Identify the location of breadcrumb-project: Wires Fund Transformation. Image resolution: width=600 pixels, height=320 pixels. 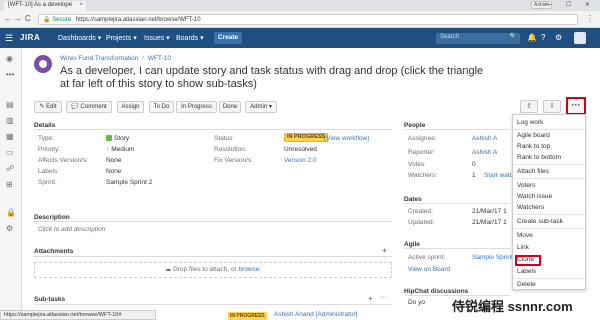
(99, 58).